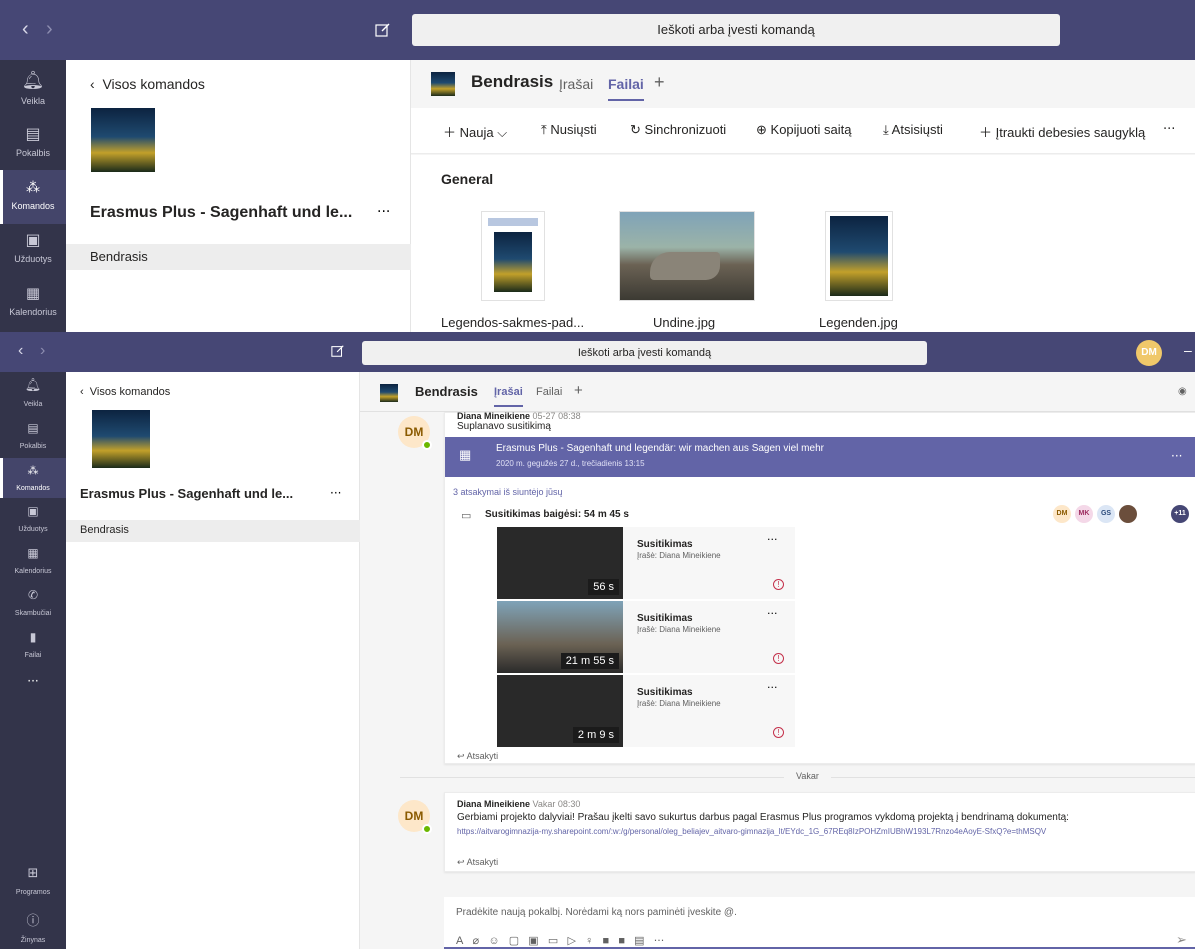  Describe the element at coordinates (33, 926) in the screenshot. I see `rail-item-help: ⓘ Žinynas` at that location.